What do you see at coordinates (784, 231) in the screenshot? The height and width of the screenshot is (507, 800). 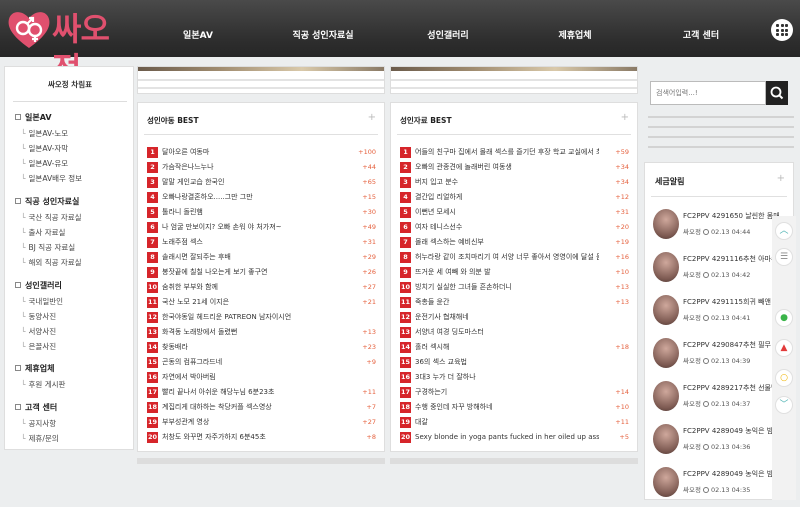 I see `scroll-up-button: ︿` at bounding box center [784, 231].